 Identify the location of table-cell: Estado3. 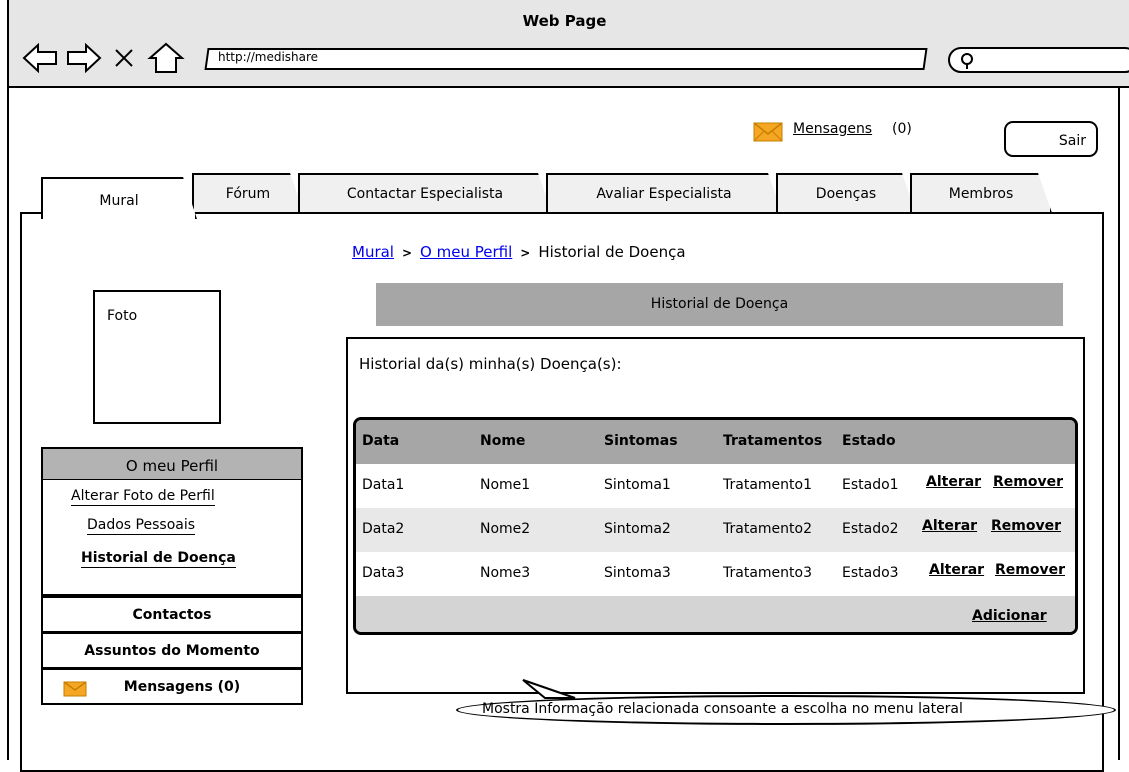
(870, 573).